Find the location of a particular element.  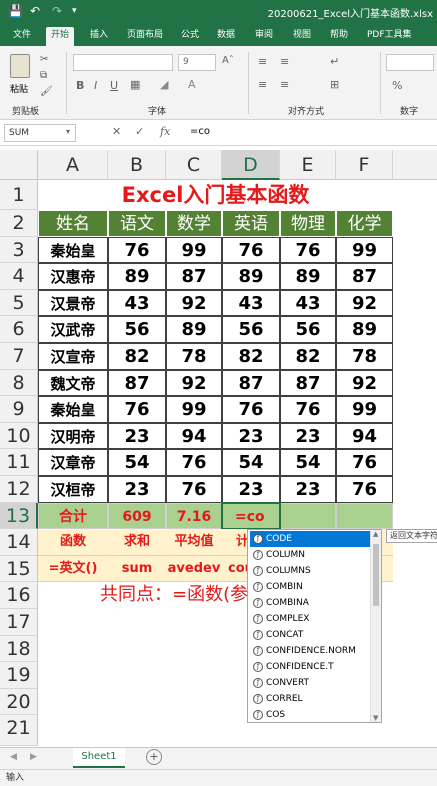

data-cell: 魏文帝 is located at coordinates (73, 383).